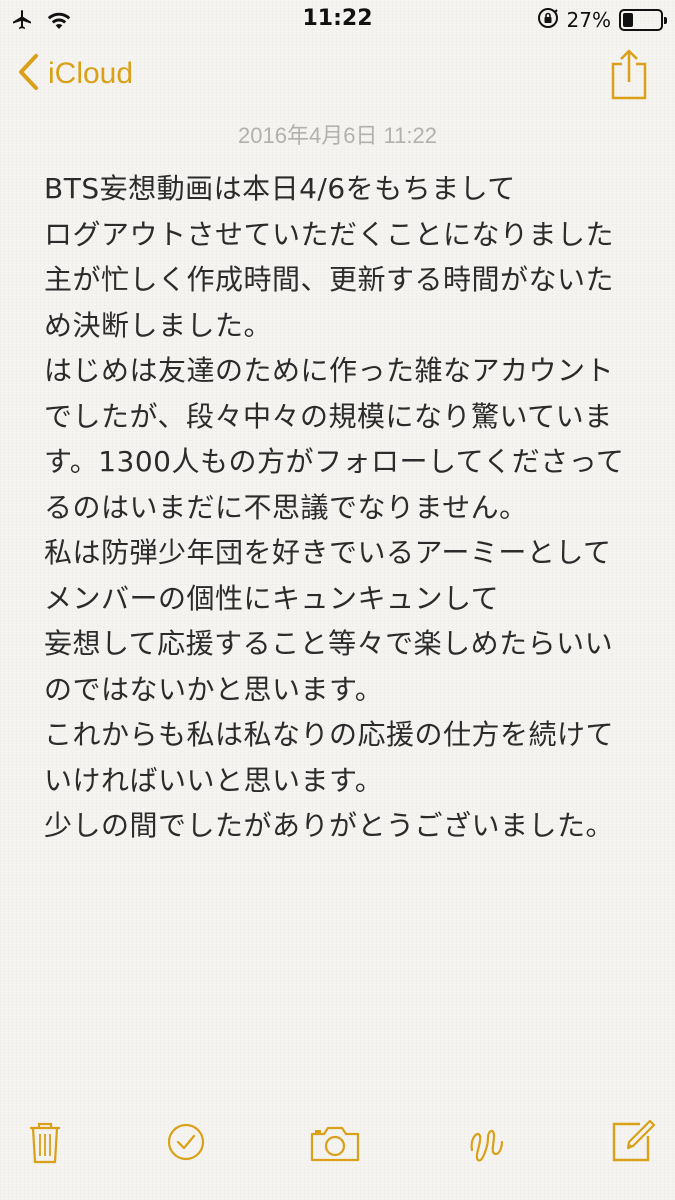 This screenshot has width=675, height=1200. What do you see at coordinates (329, 734) in the screenshot?
I see `note-line: これからも私は私なりの応援の仕方を続けて` at bounding box center [329, 734].